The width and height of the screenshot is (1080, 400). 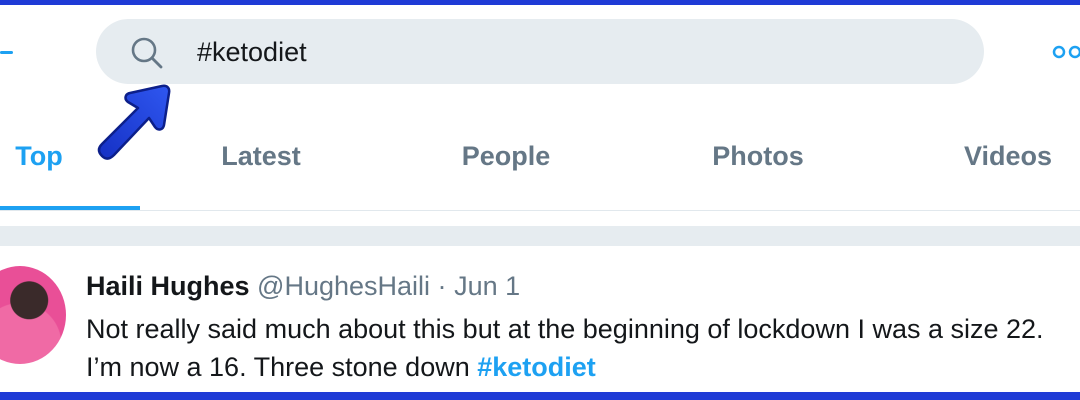 What do you see at coordinates (168, 286) in the screenshot?
I see `display-name: Haili Hughes` at bounding box center [168, 286].